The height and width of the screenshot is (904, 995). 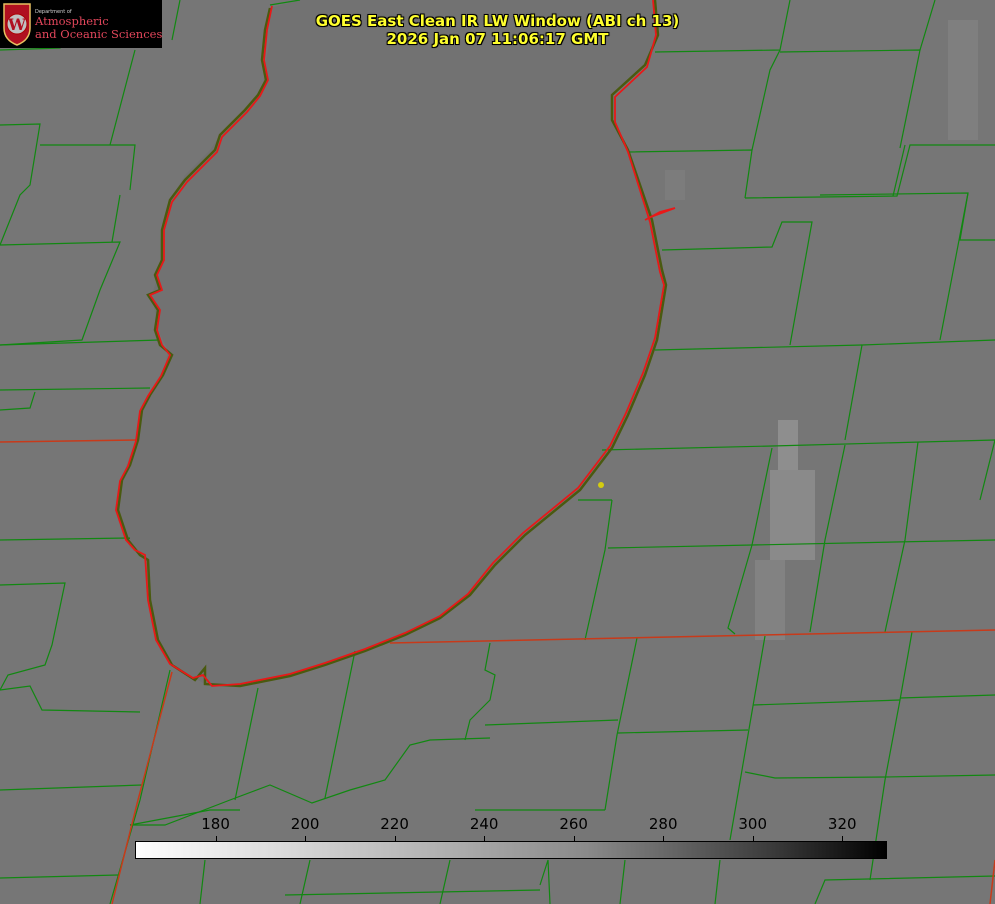 I want to click on colorbar-tick-label: 180, so click(x=215, y=824).